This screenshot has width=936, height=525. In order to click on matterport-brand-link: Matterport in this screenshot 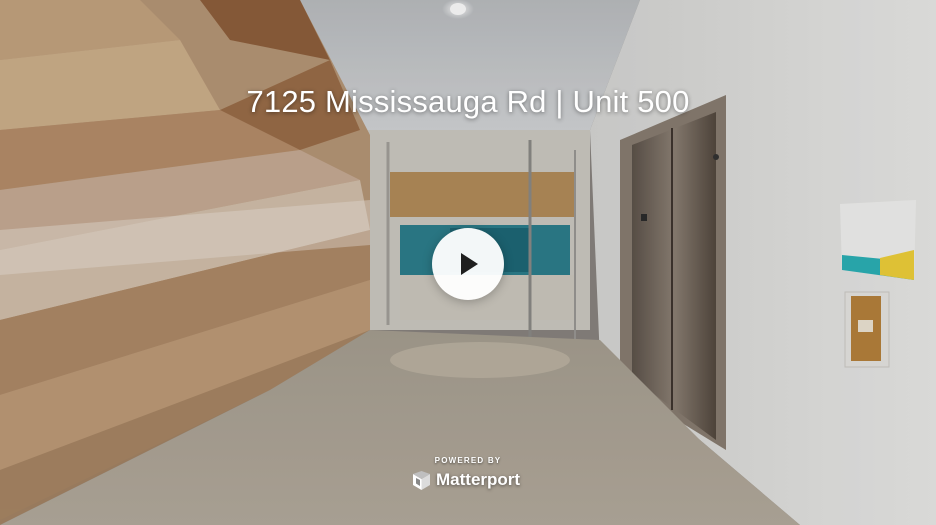, I will do `click(466, 480)`.